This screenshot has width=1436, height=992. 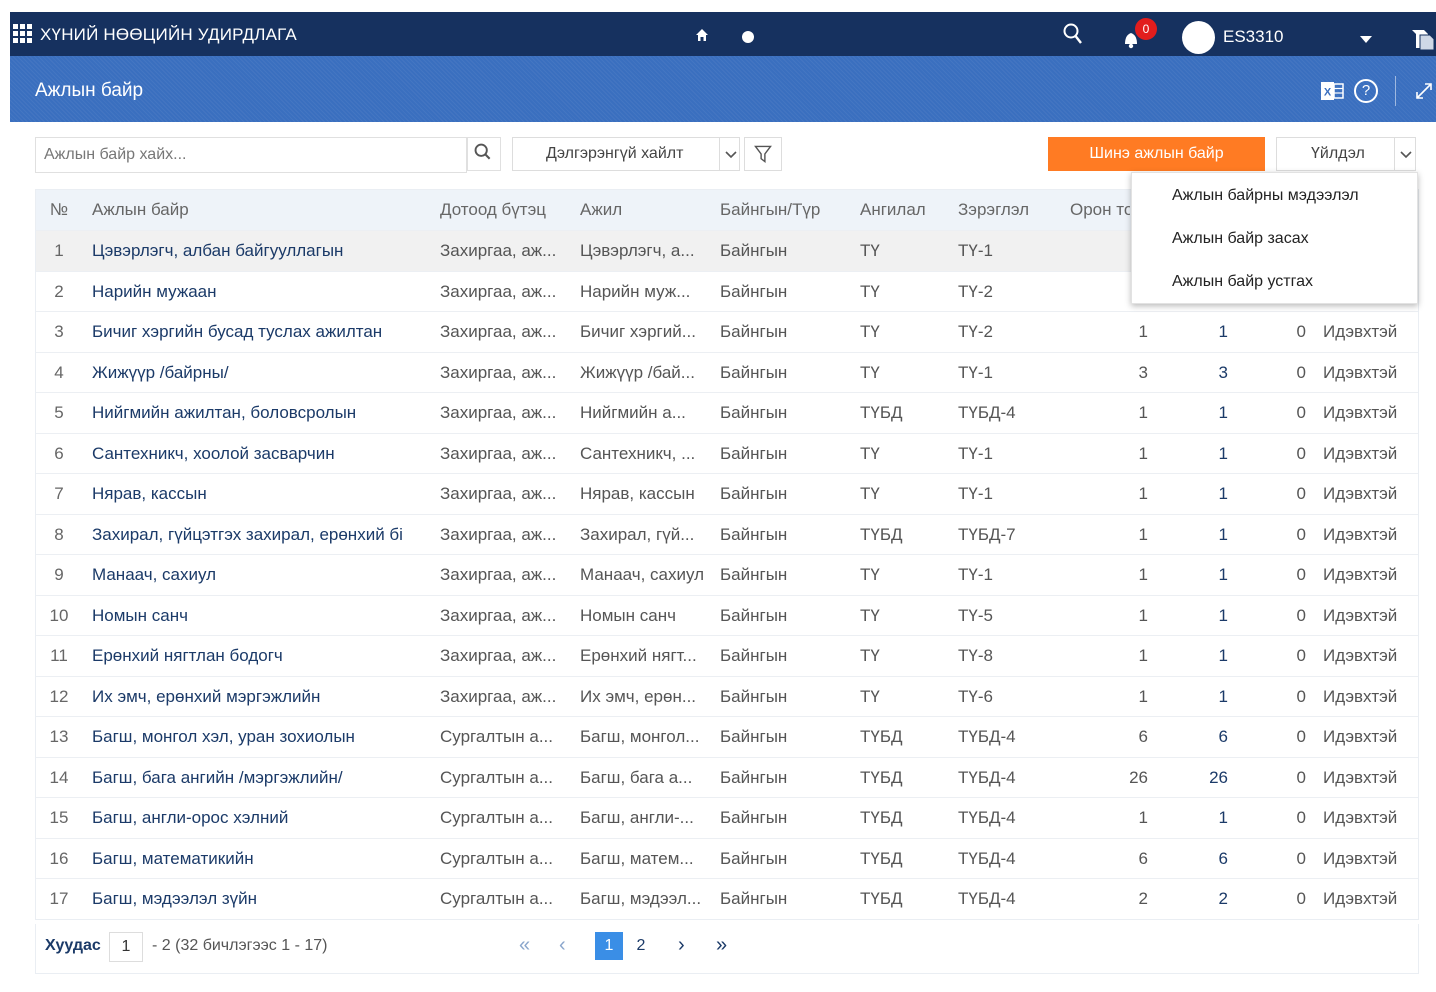 I want to click on row-name: Захирал, гүйцэтгэх захирал, ерөнхий бі, so click(x=247, y=534).